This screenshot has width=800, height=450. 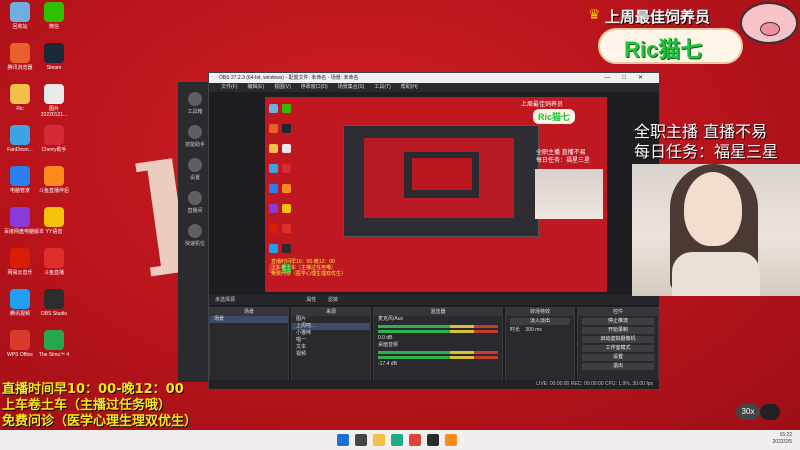 I want to click on taskbar: 15:22 2022/2/5, so click(x=400, y=440).